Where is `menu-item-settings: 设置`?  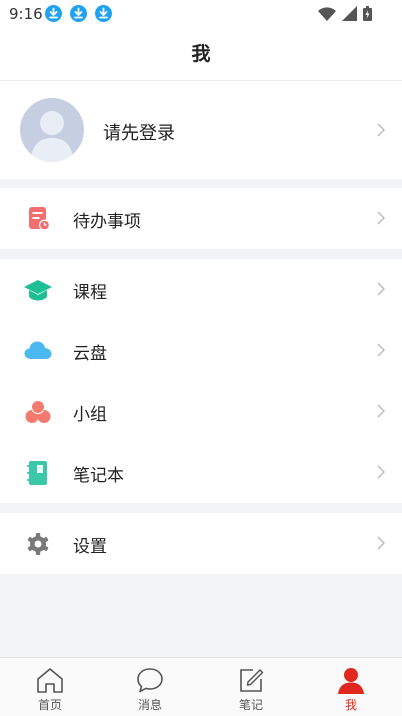
menu-item-settings: 设置 is located at coordinates (201, 543).